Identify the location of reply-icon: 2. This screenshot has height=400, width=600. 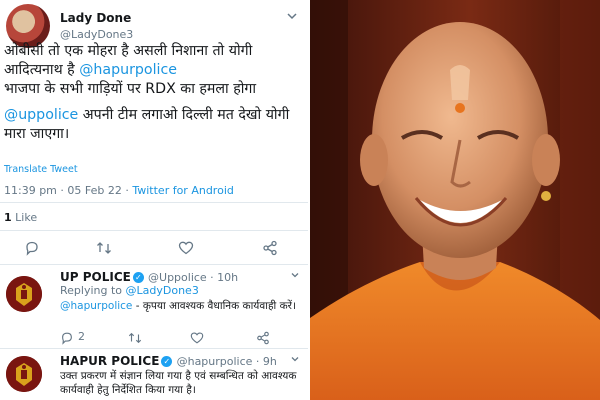
(72, 339).